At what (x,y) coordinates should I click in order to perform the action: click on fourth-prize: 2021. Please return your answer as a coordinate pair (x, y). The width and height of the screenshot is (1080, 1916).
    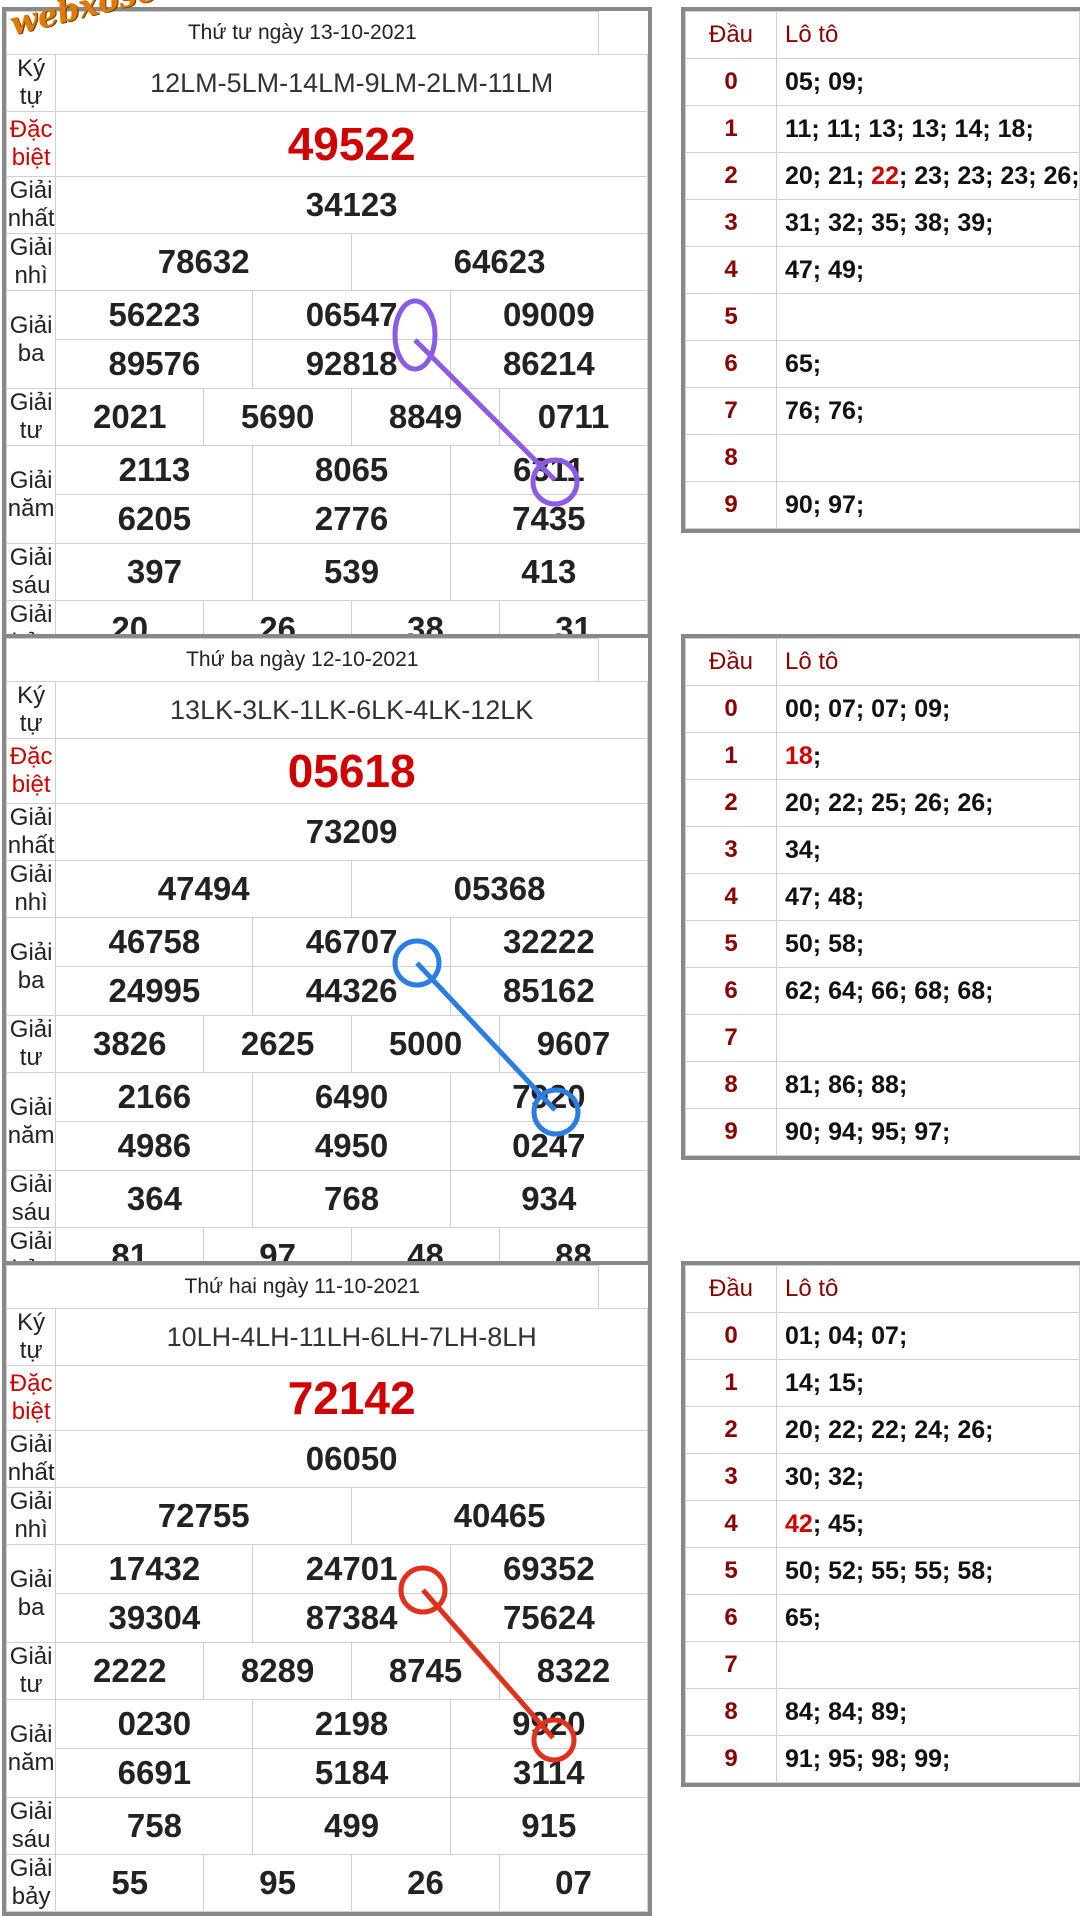
    Looking at the image, I should click on (130, 417).